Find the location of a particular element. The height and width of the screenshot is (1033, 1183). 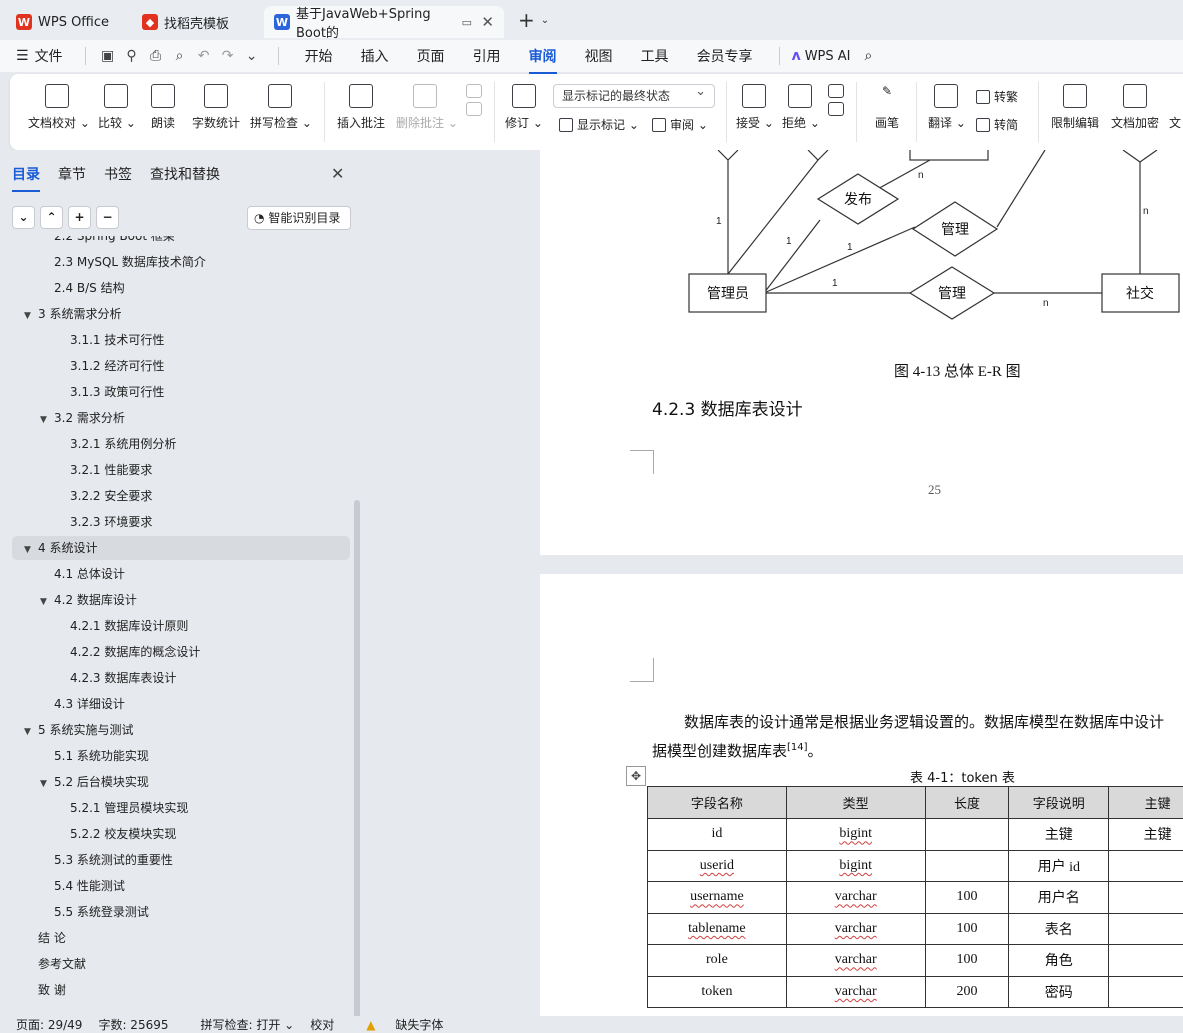

proof-button: 文档校对 ⌄ is located at coordinates (59, 107).